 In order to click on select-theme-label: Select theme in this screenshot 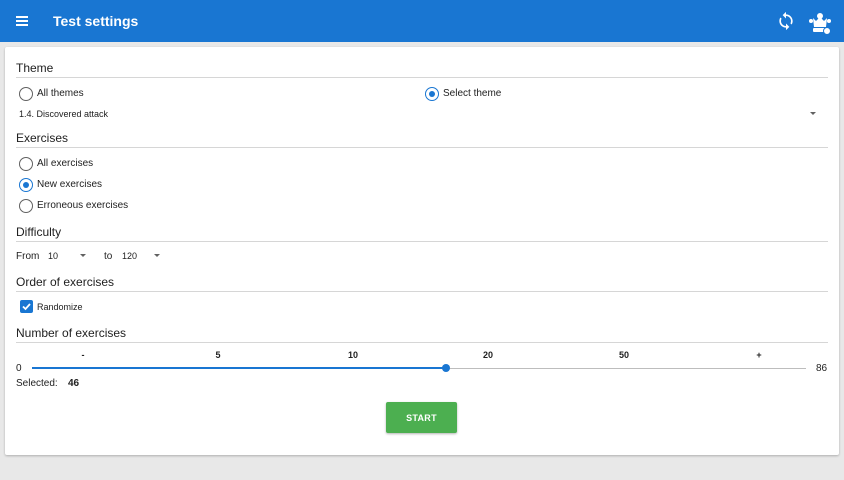, I will do `click(472, 93)`.